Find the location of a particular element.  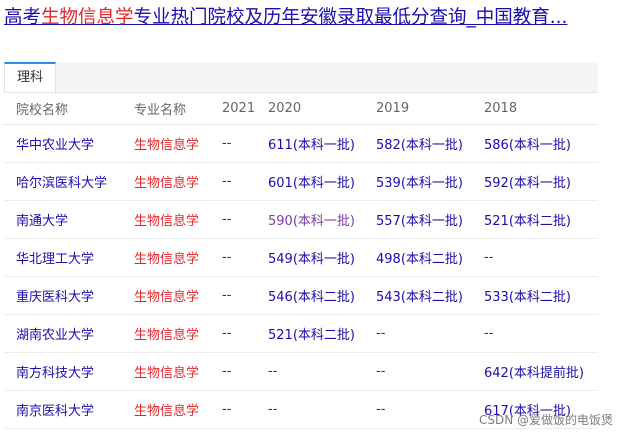

score-2019-link: 557(本科一批) is located at coordinates (418, 219).